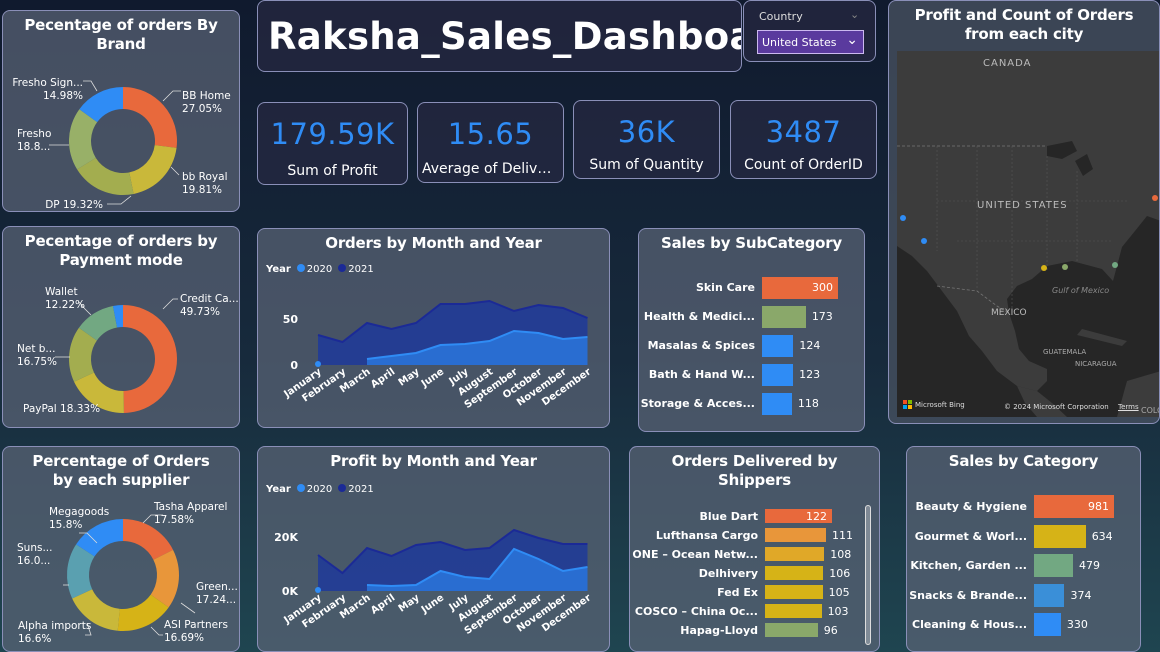 This screenshot has height=652, width=1160. What do you see at coordinates (291, 319) in the screenshot?
I see `y-tick-label: 50` at bounding box center [291, 319].